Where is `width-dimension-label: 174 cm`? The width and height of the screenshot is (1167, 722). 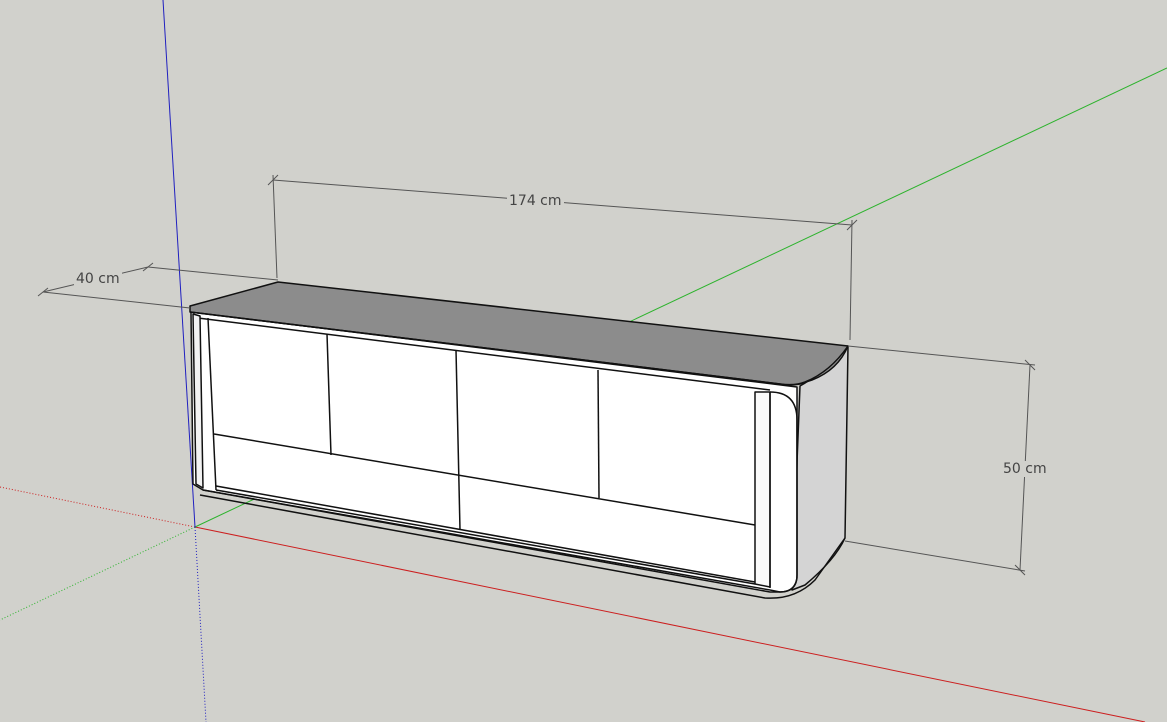
width-dimension-label: 174 cm is located at coordinates (535, 201).